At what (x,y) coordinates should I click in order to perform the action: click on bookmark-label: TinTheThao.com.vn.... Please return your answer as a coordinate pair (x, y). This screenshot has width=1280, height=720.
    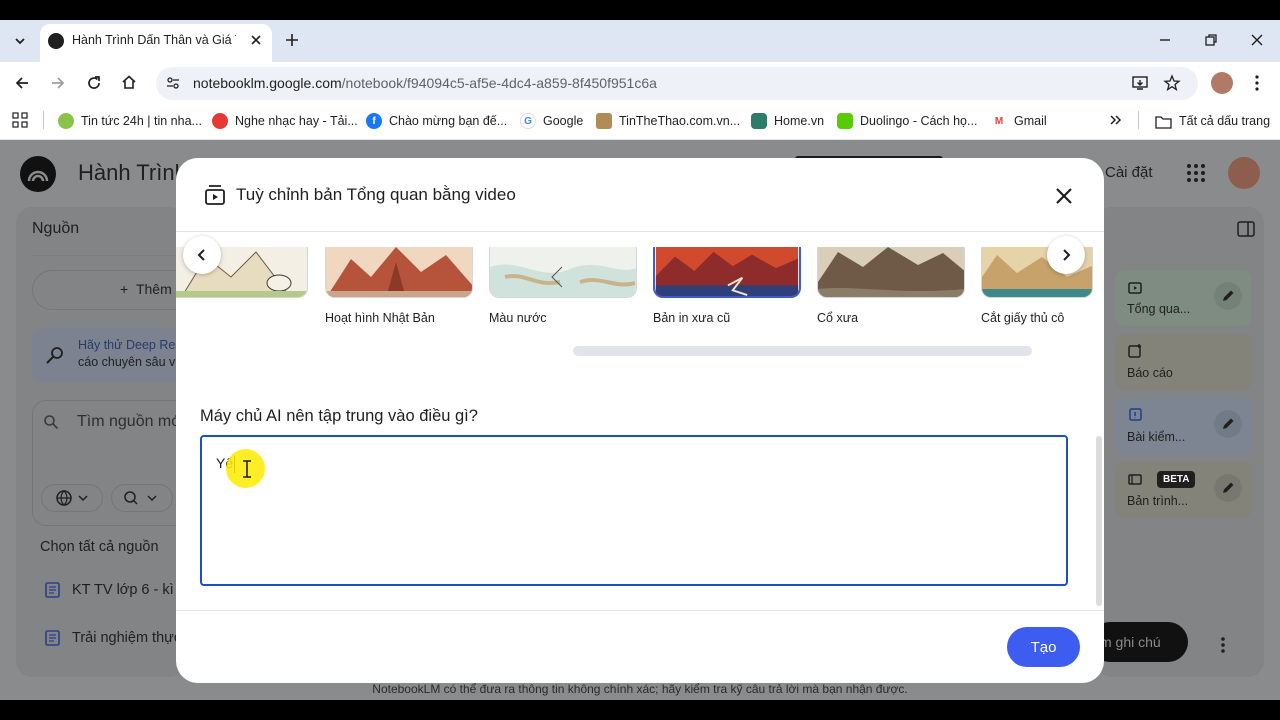
    Looking at the image, I should click on (680, 121).